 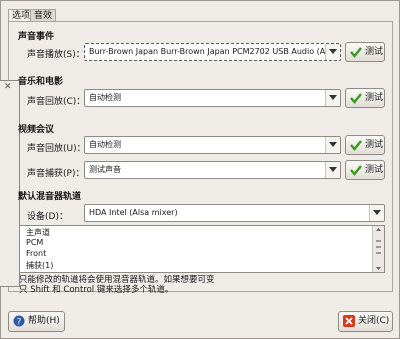 I want to click on test-music-button: 测试, so click(x=365, y=98).